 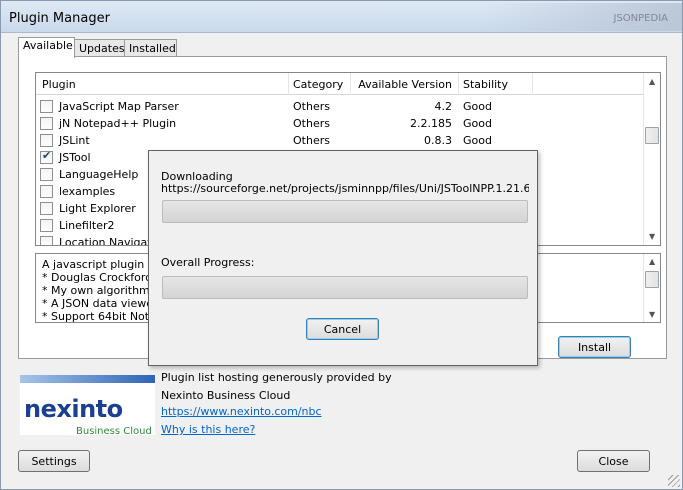 I want to click on logo-subtext: Business Cloud, so click(x=114, y=431).